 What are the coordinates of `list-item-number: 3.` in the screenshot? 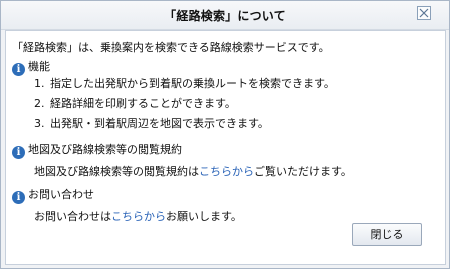 It's located at (39, 123).